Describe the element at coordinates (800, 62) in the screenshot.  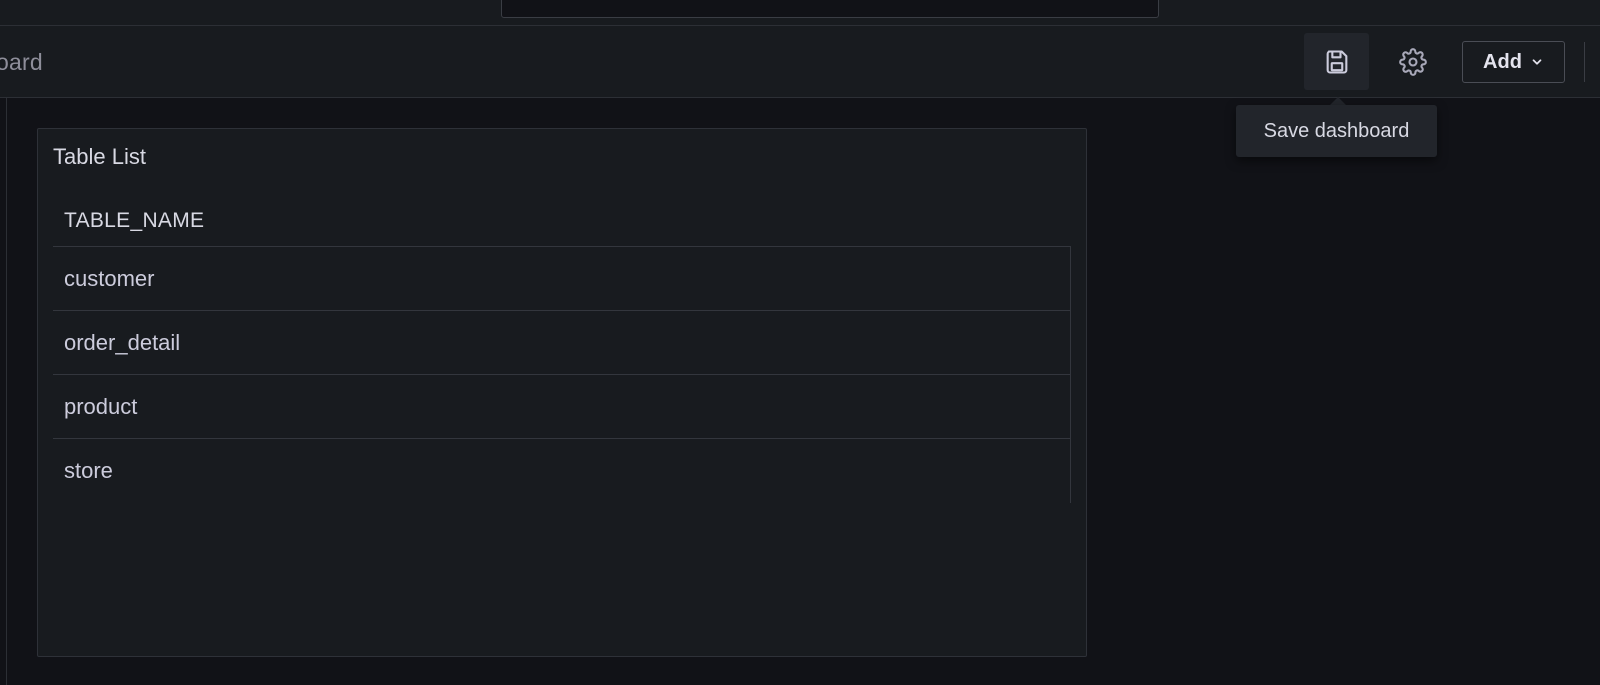
I see `dashboard-toolbar: oard Add` at that location.